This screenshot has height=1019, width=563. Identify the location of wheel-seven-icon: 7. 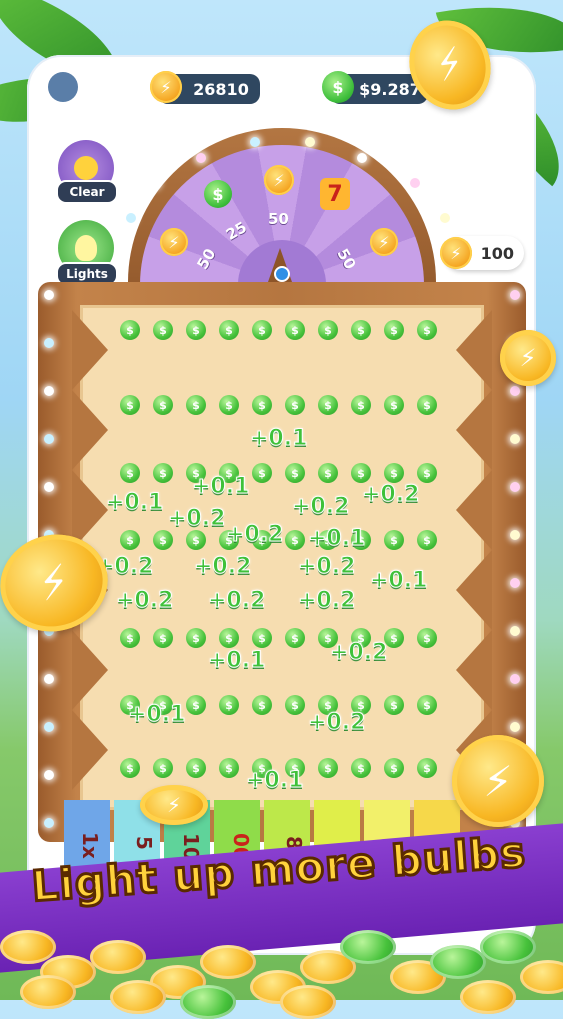
(335, 194).